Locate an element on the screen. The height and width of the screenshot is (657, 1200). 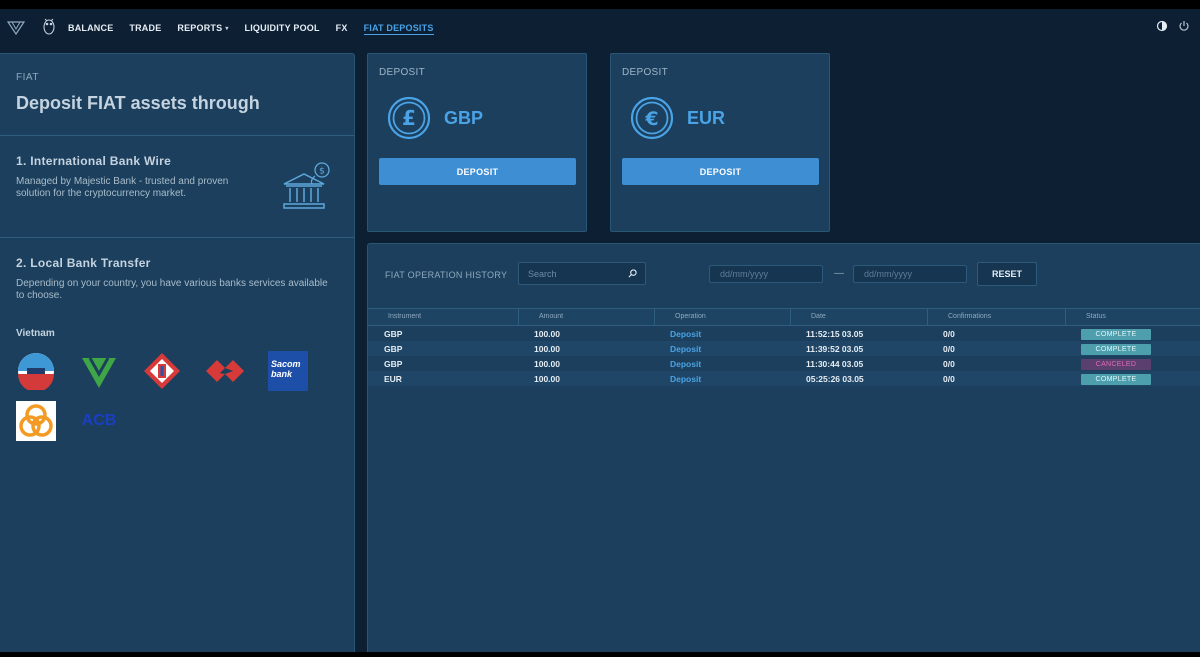
sacombank-logo: Sacom bank is located at coordinates (288, 371).